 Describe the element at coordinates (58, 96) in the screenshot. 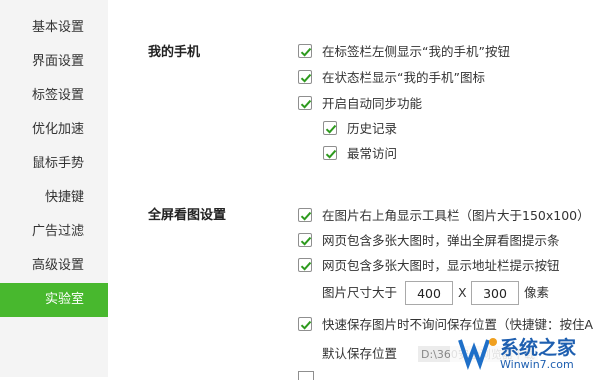

I see `sidebar-item-tabs: 标签设置` at that location.